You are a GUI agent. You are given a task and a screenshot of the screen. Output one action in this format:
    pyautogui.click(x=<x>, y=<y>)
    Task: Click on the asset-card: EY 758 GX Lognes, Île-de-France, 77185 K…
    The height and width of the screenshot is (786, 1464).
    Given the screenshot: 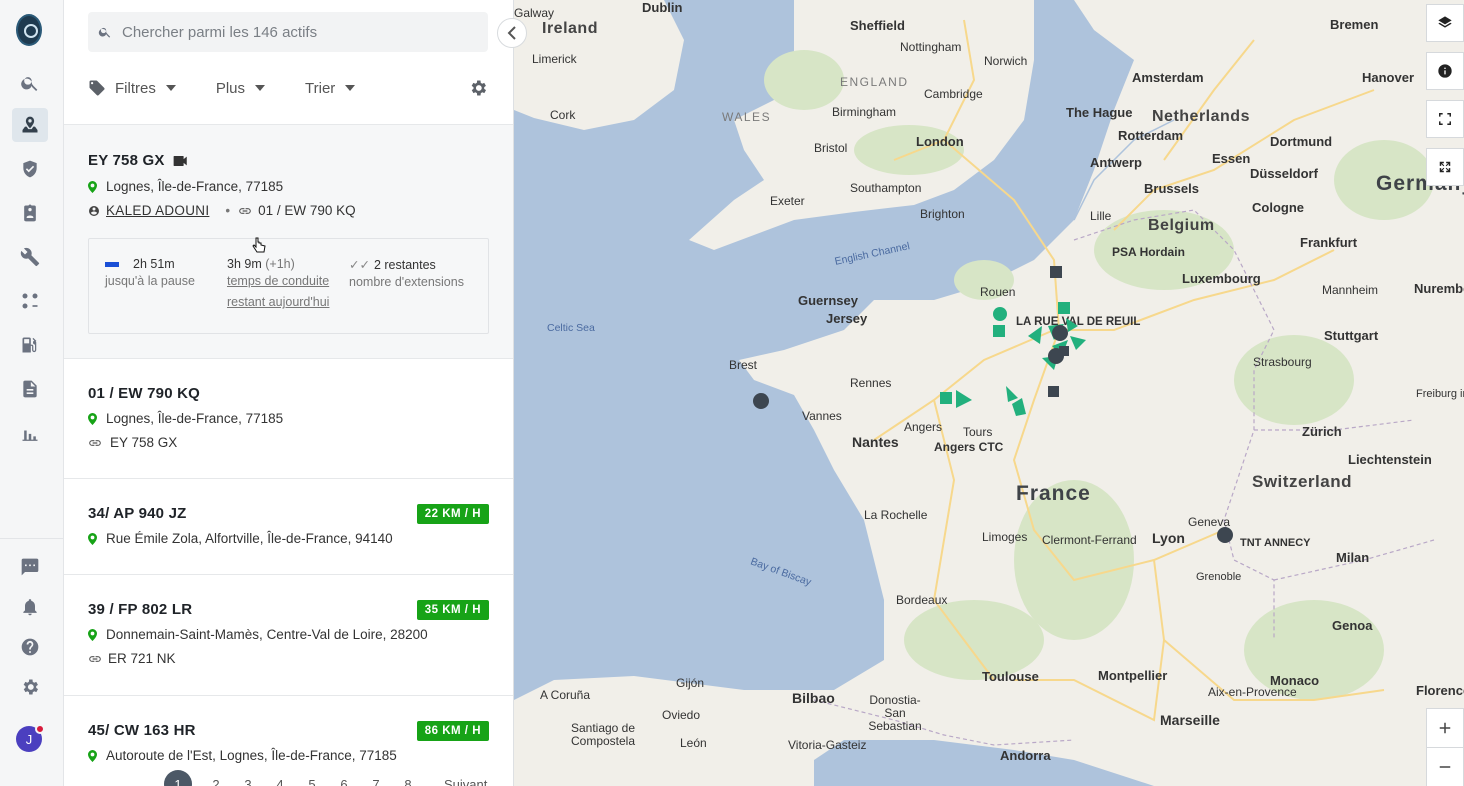 What is the action you would take?
    pyautogui.click(x=288, y=241)
    